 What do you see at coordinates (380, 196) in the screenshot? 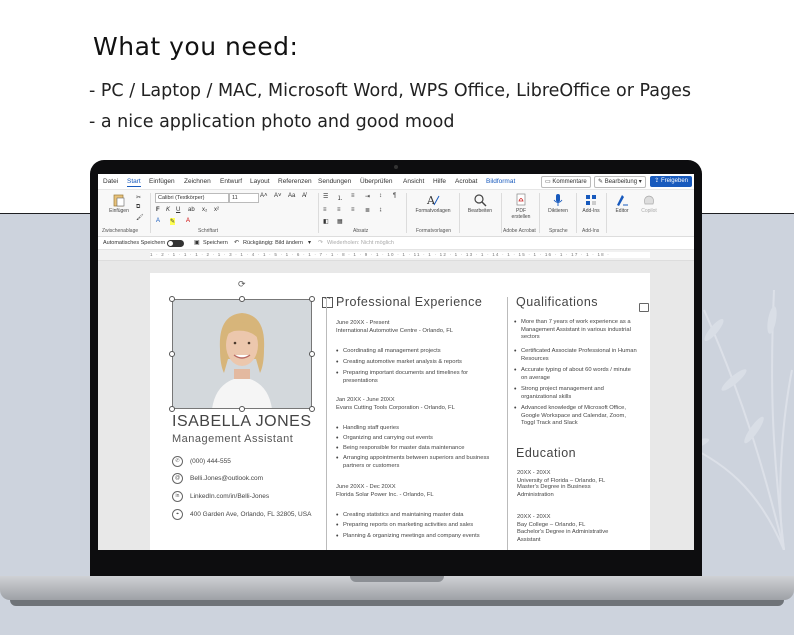
I see `sort-icon: ↕` at bounding box center [380, 196].